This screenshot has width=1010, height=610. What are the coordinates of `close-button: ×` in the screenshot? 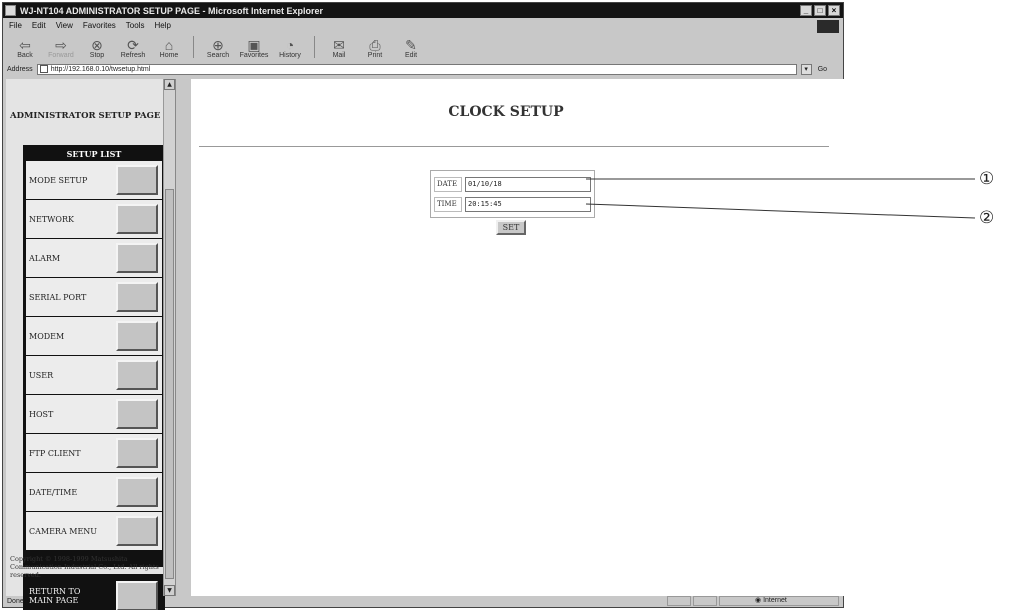 It's located at (834, 10).